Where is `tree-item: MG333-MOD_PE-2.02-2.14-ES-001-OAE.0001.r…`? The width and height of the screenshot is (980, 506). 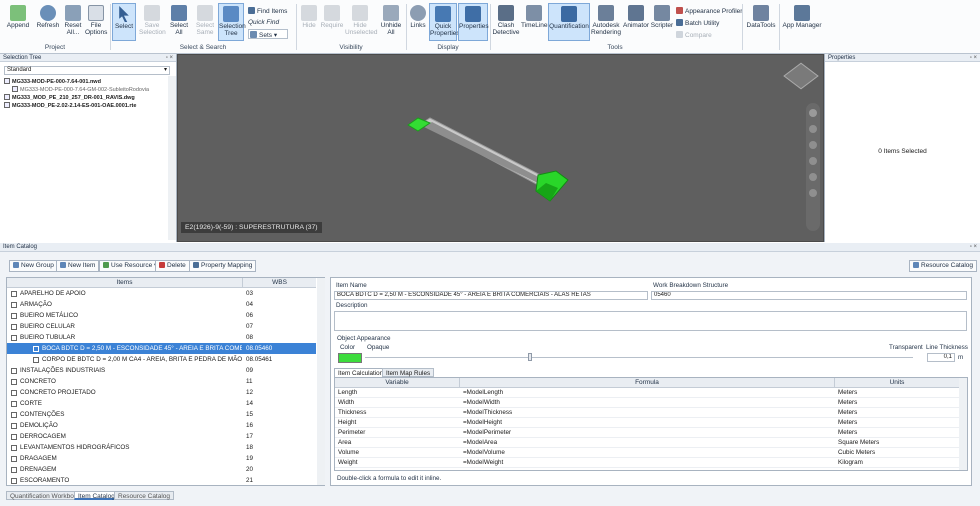 tree-item: MG333-MOD_PE-2.02-2.14-ES-001-OAE.0001.r… is located at coordinates (70, 106).